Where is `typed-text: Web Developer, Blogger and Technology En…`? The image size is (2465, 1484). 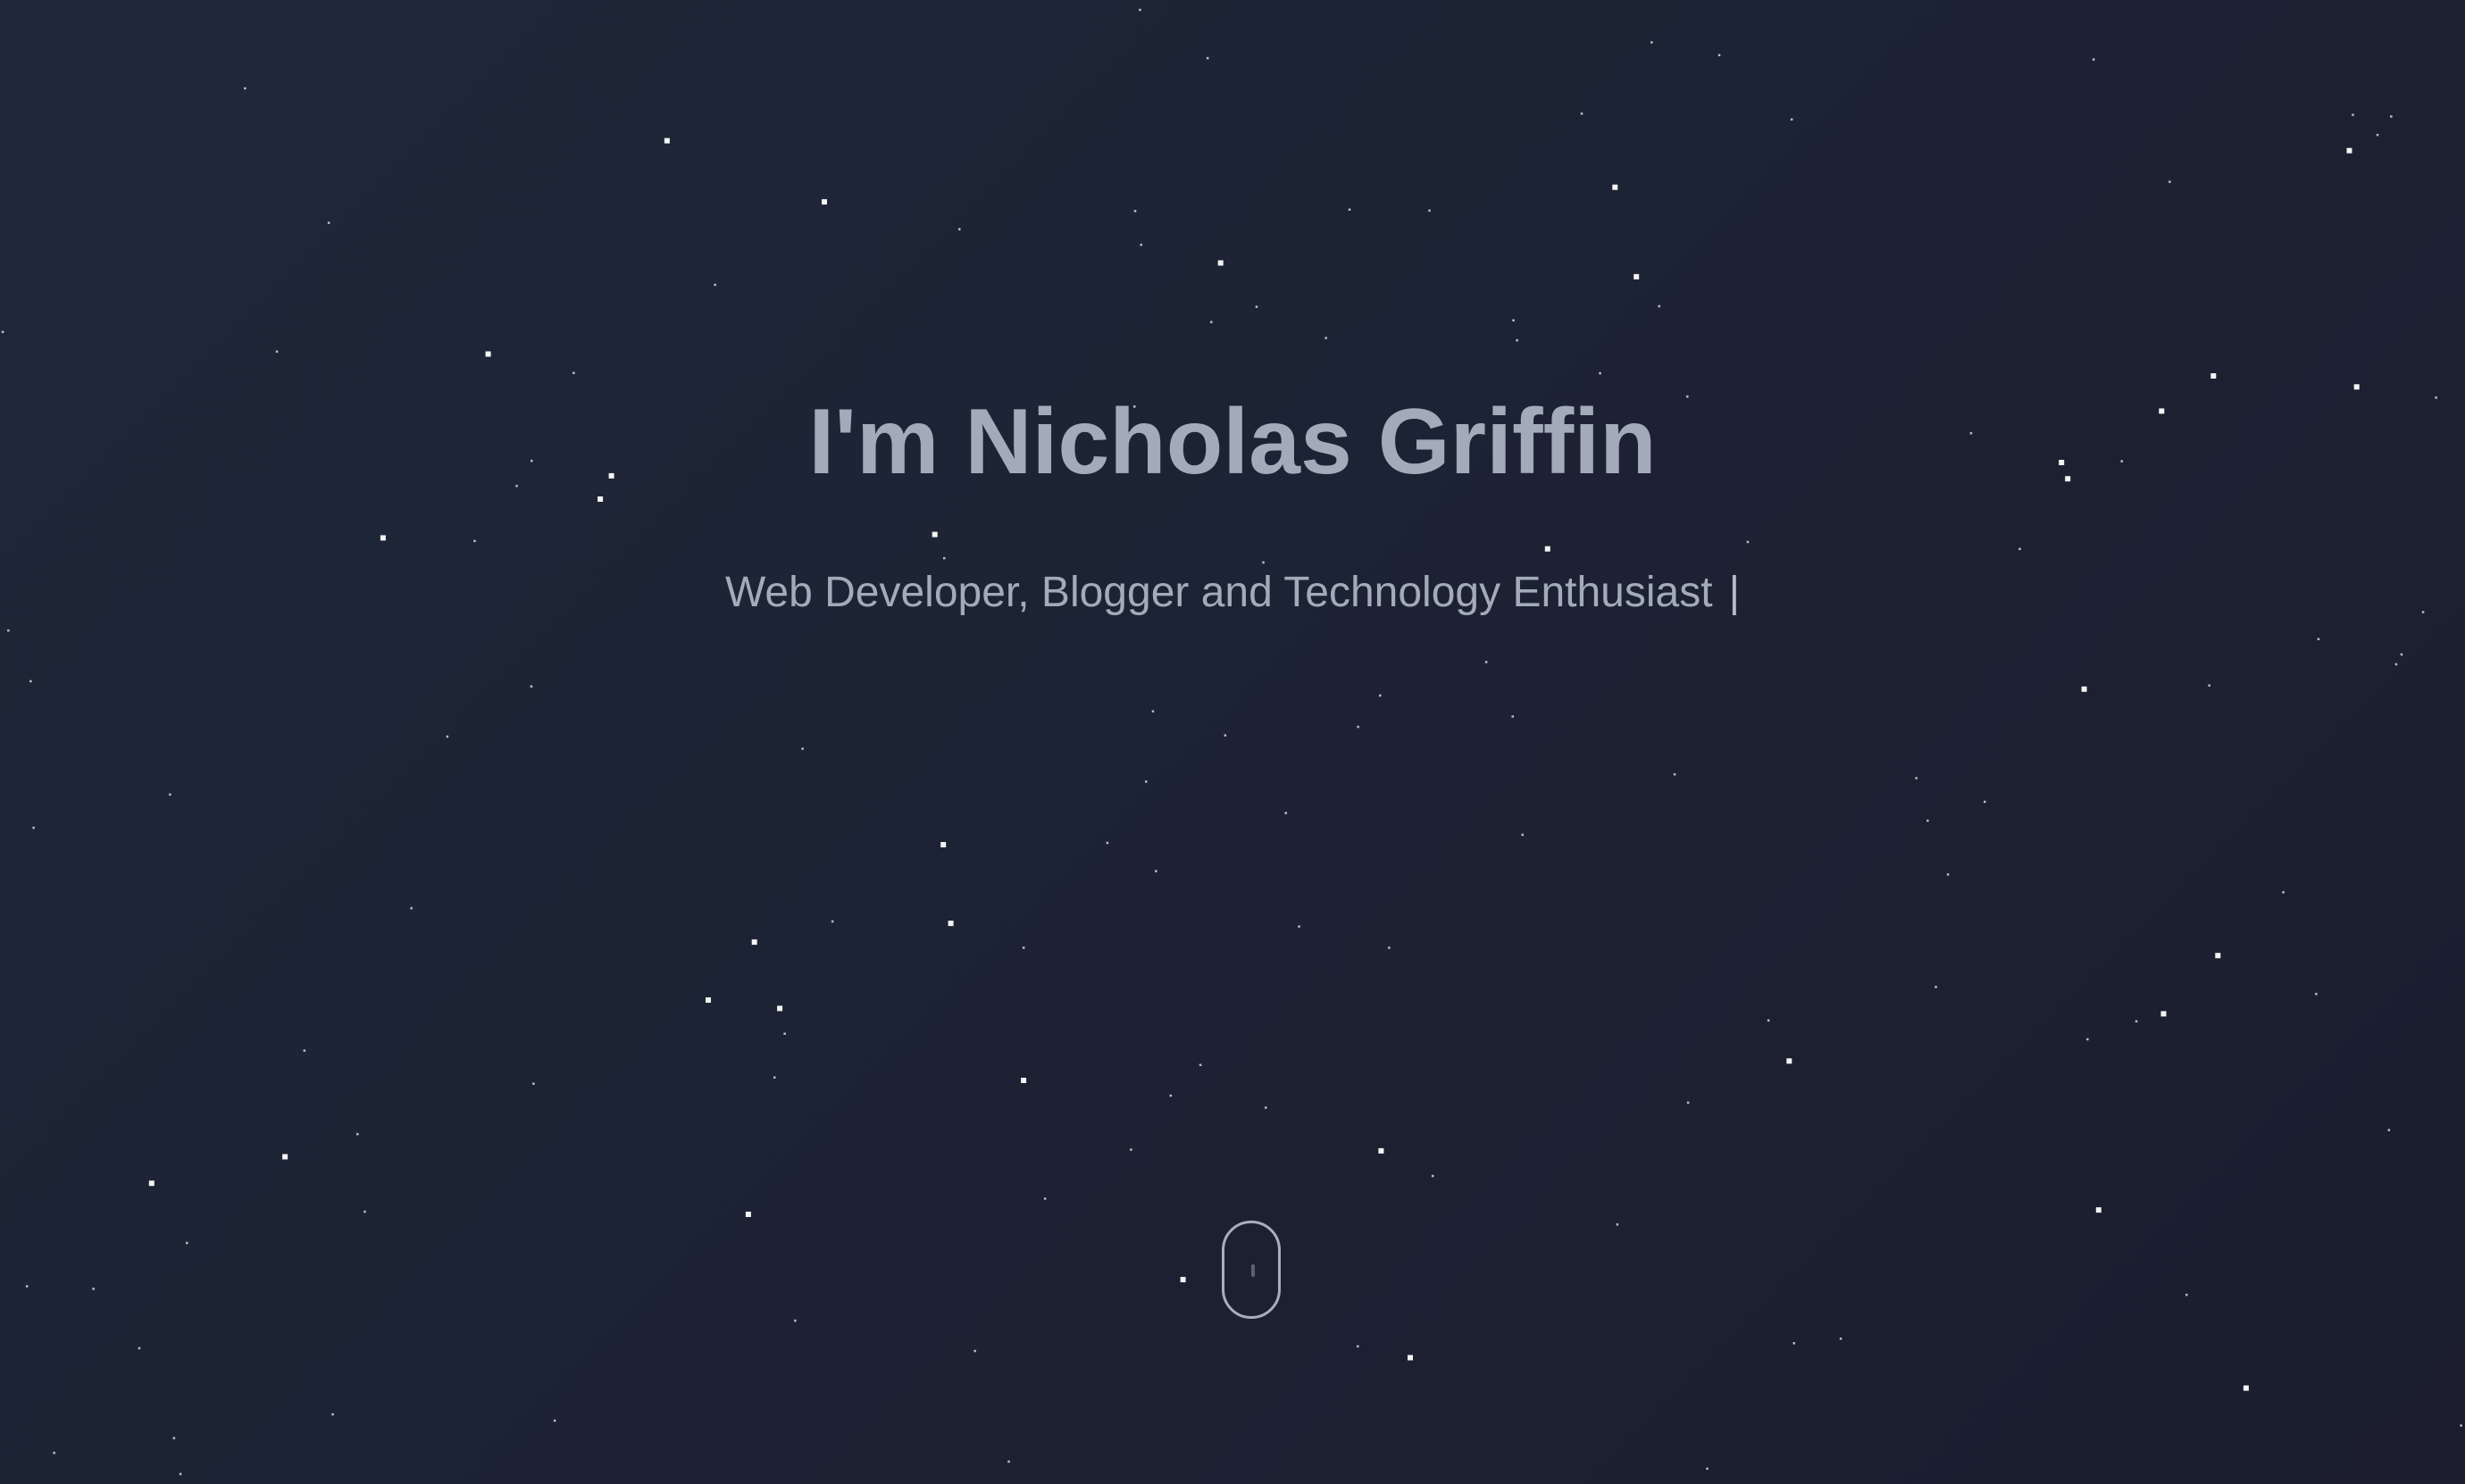
typed-text: Web Developer, Blogger and Technology En… is located at coordinates (1218, 592).